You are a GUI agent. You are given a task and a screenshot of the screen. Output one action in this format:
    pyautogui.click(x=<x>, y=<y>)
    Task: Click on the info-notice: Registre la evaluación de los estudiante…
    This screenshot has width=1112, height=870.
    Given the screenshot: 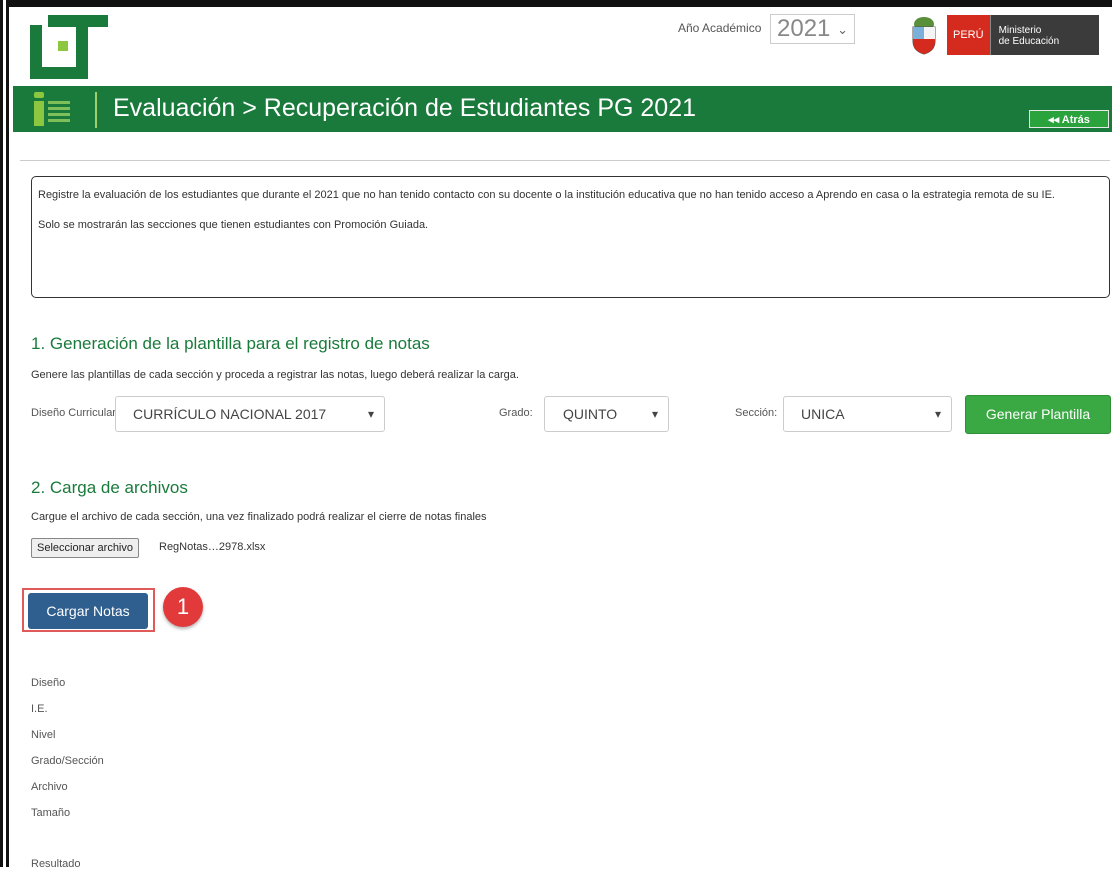 What is the action you would take?
    pyautogui.click(x=570, y=237)
    